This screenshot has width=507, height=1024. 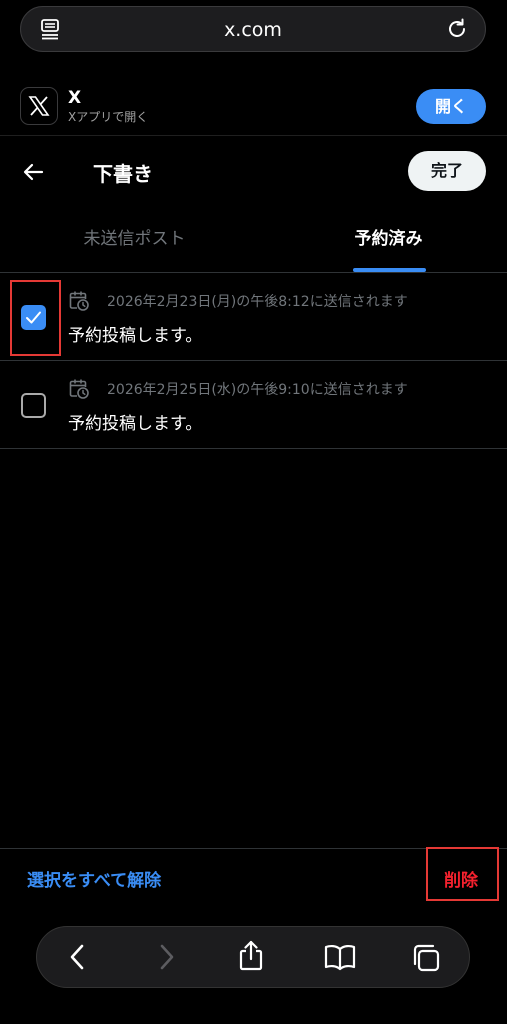 What do you see at coordinates (253, 108) in the screenshot?
I see `app-banner: X Xアプリで開く 開く` at bounding box center [253, 108].